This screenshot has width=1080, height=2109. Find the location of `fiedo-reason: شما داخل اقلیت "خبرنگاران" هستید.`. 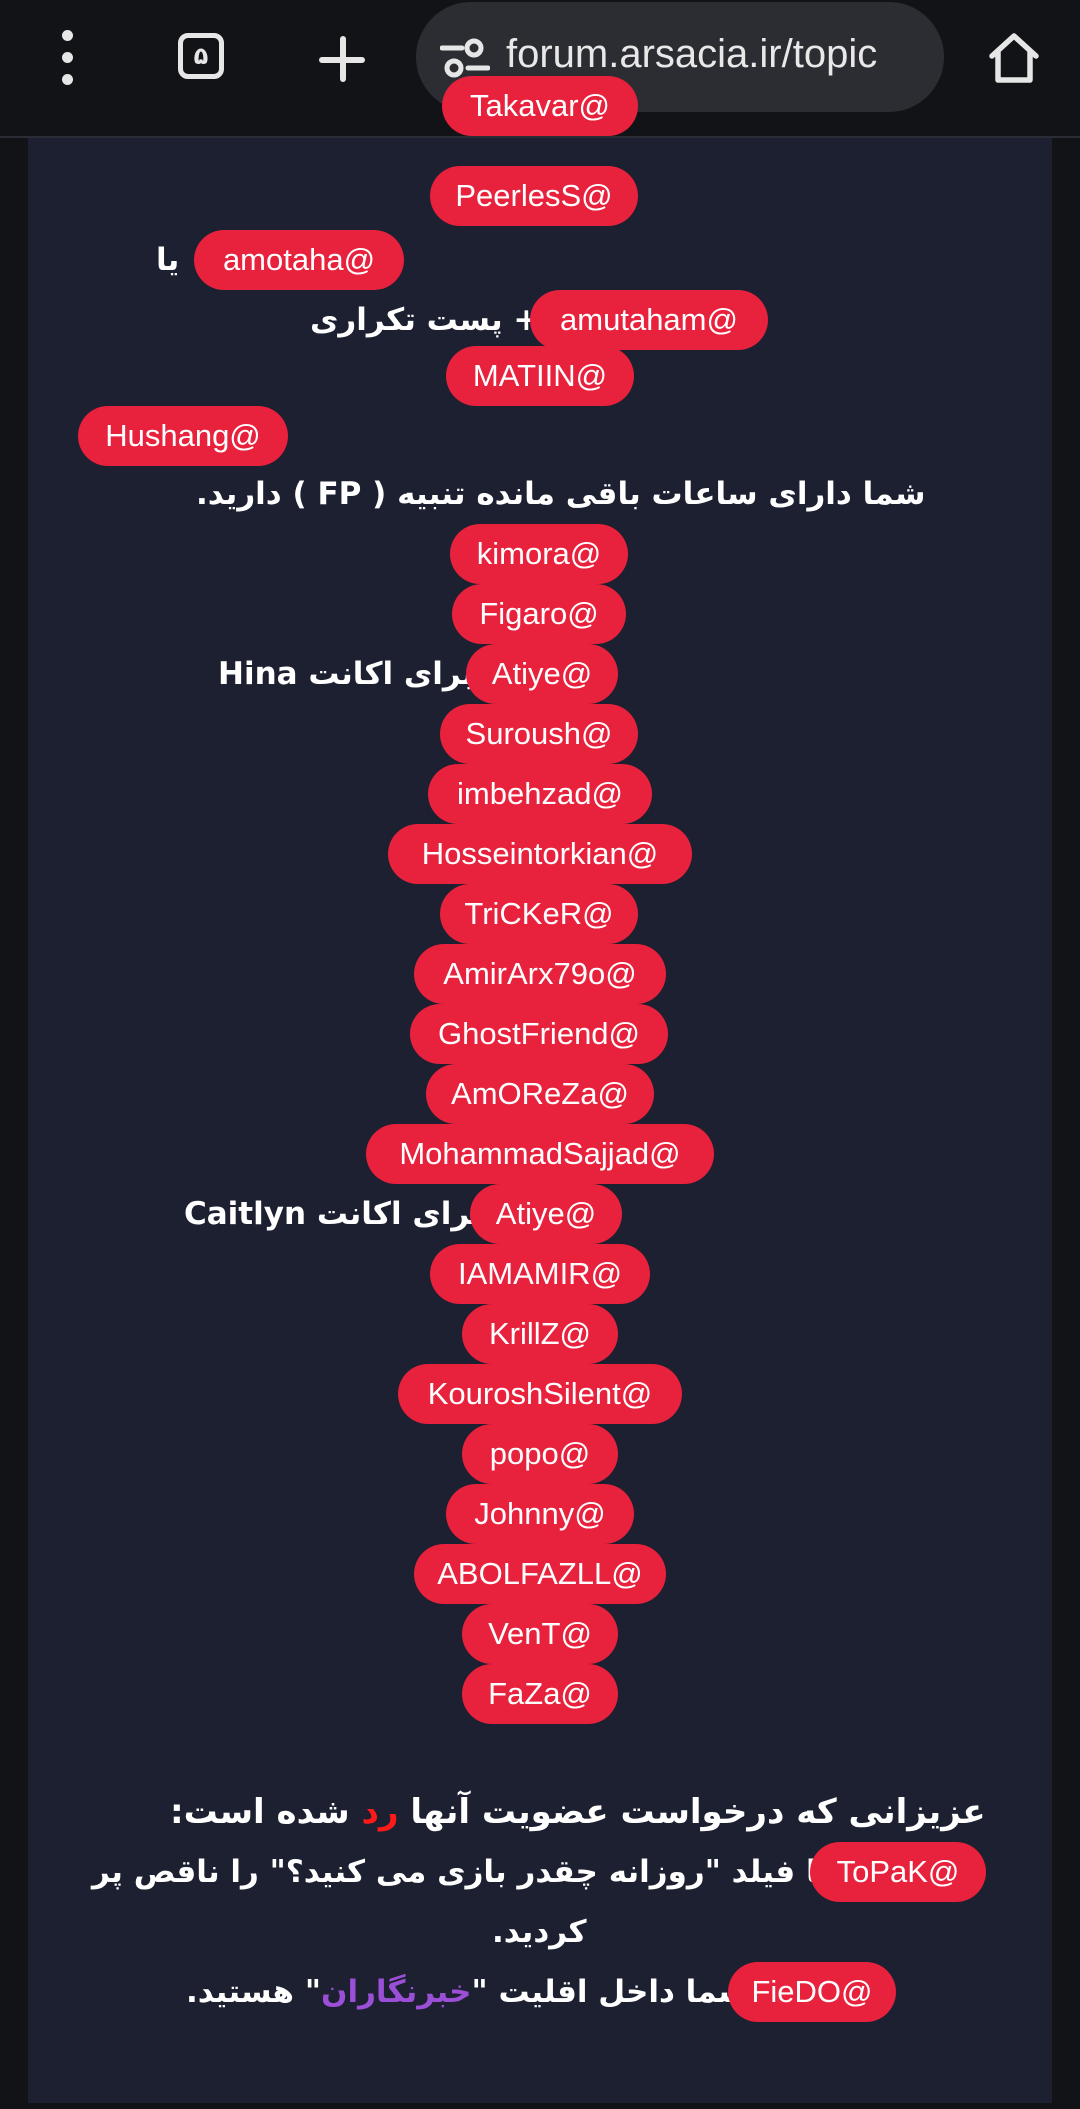

fiedo-reason: شما داخل اقلیت "خبرنگاران" هستید. is located at coordinates (467, 1992).